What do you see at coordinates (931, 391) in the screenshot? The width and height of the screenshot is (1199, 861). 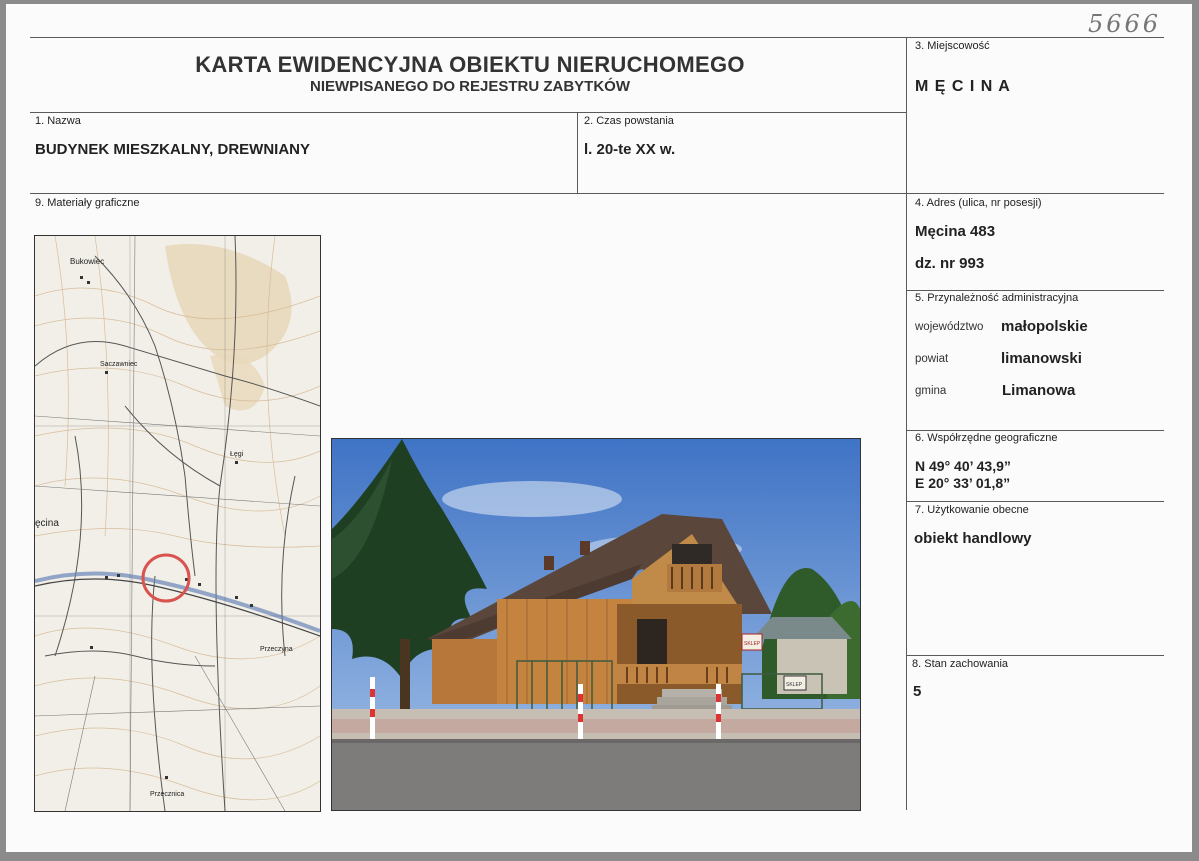 I see `commune-label: gmina` at bounding box center [931, 391].